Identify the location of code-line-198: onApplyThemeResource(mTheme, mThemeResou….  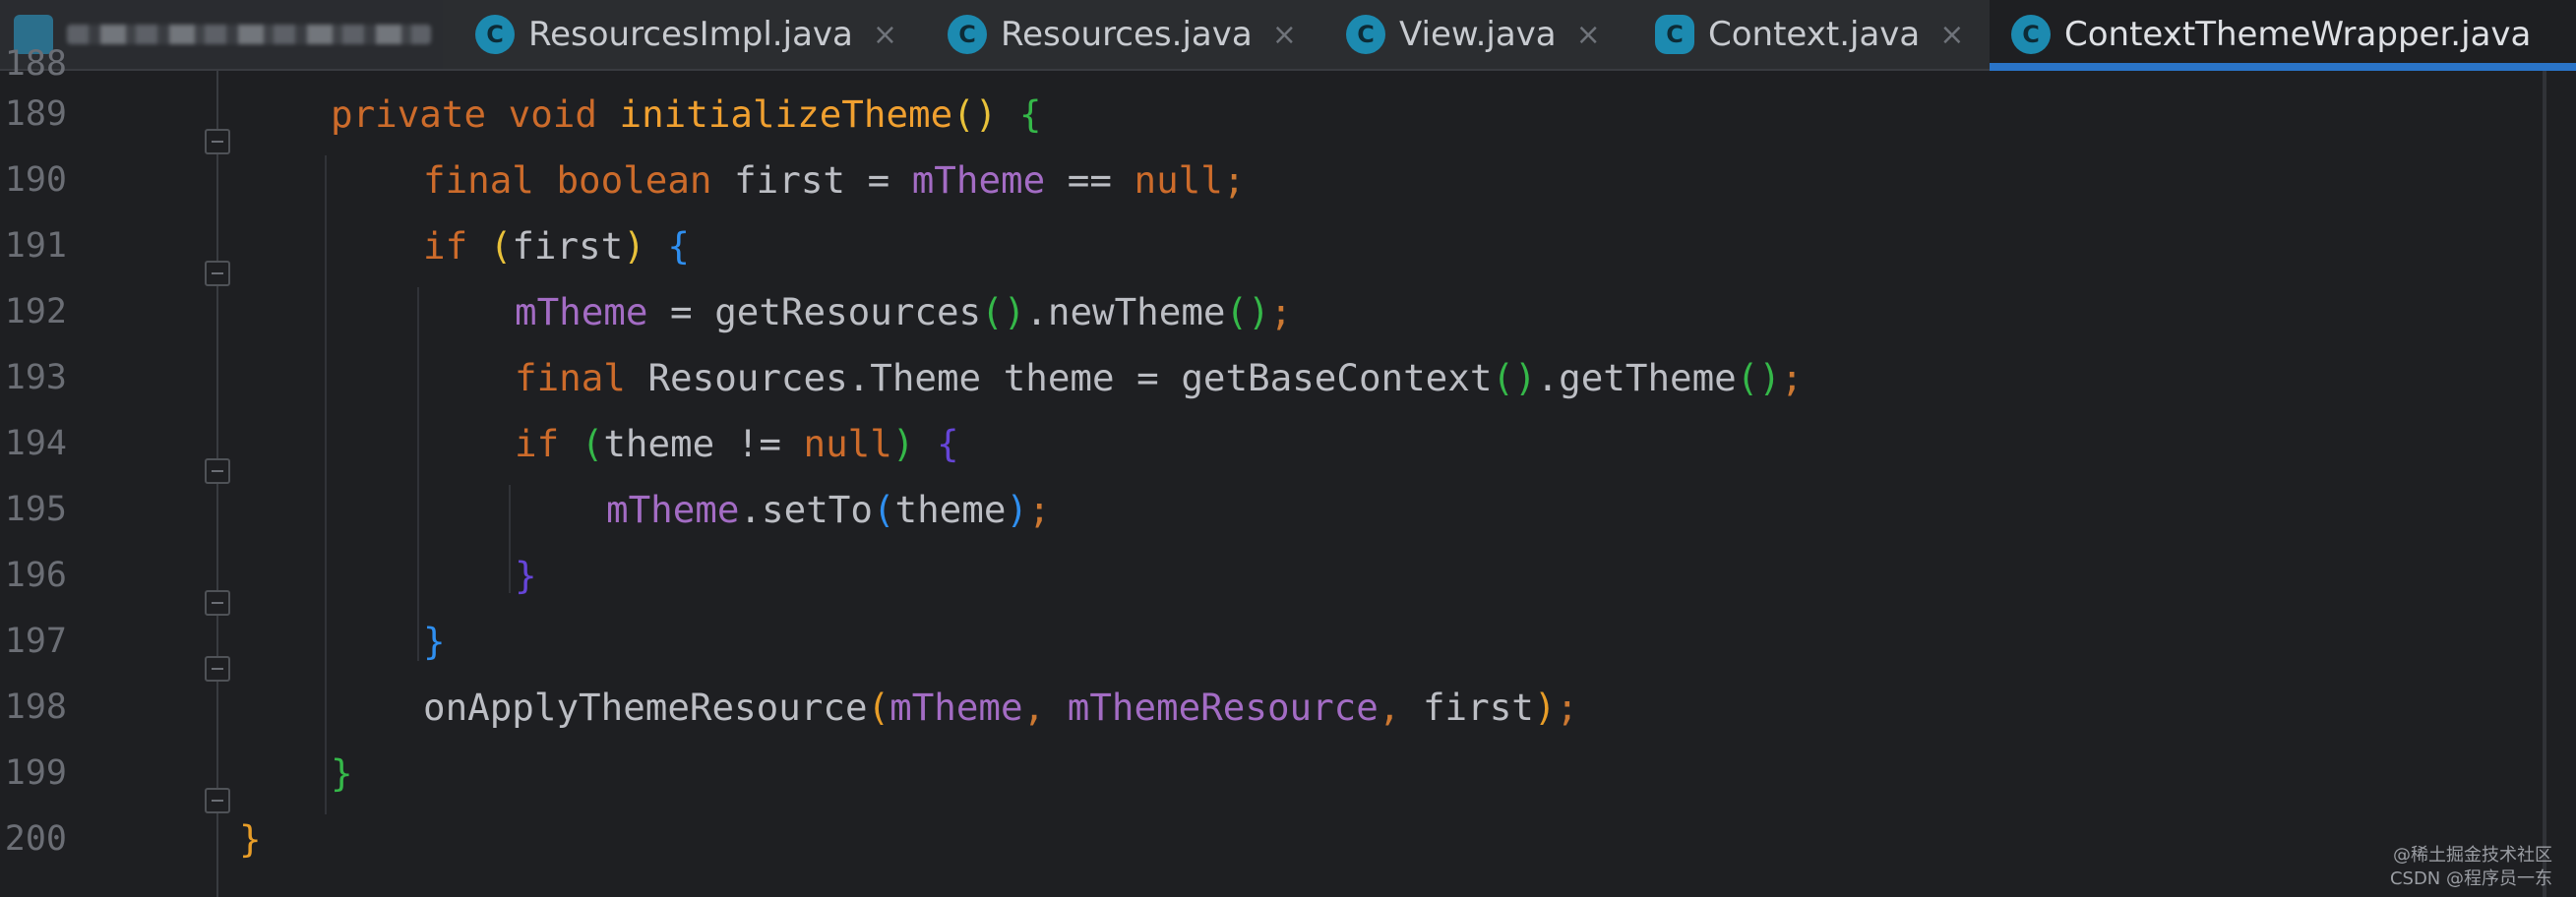
(1001, 707).